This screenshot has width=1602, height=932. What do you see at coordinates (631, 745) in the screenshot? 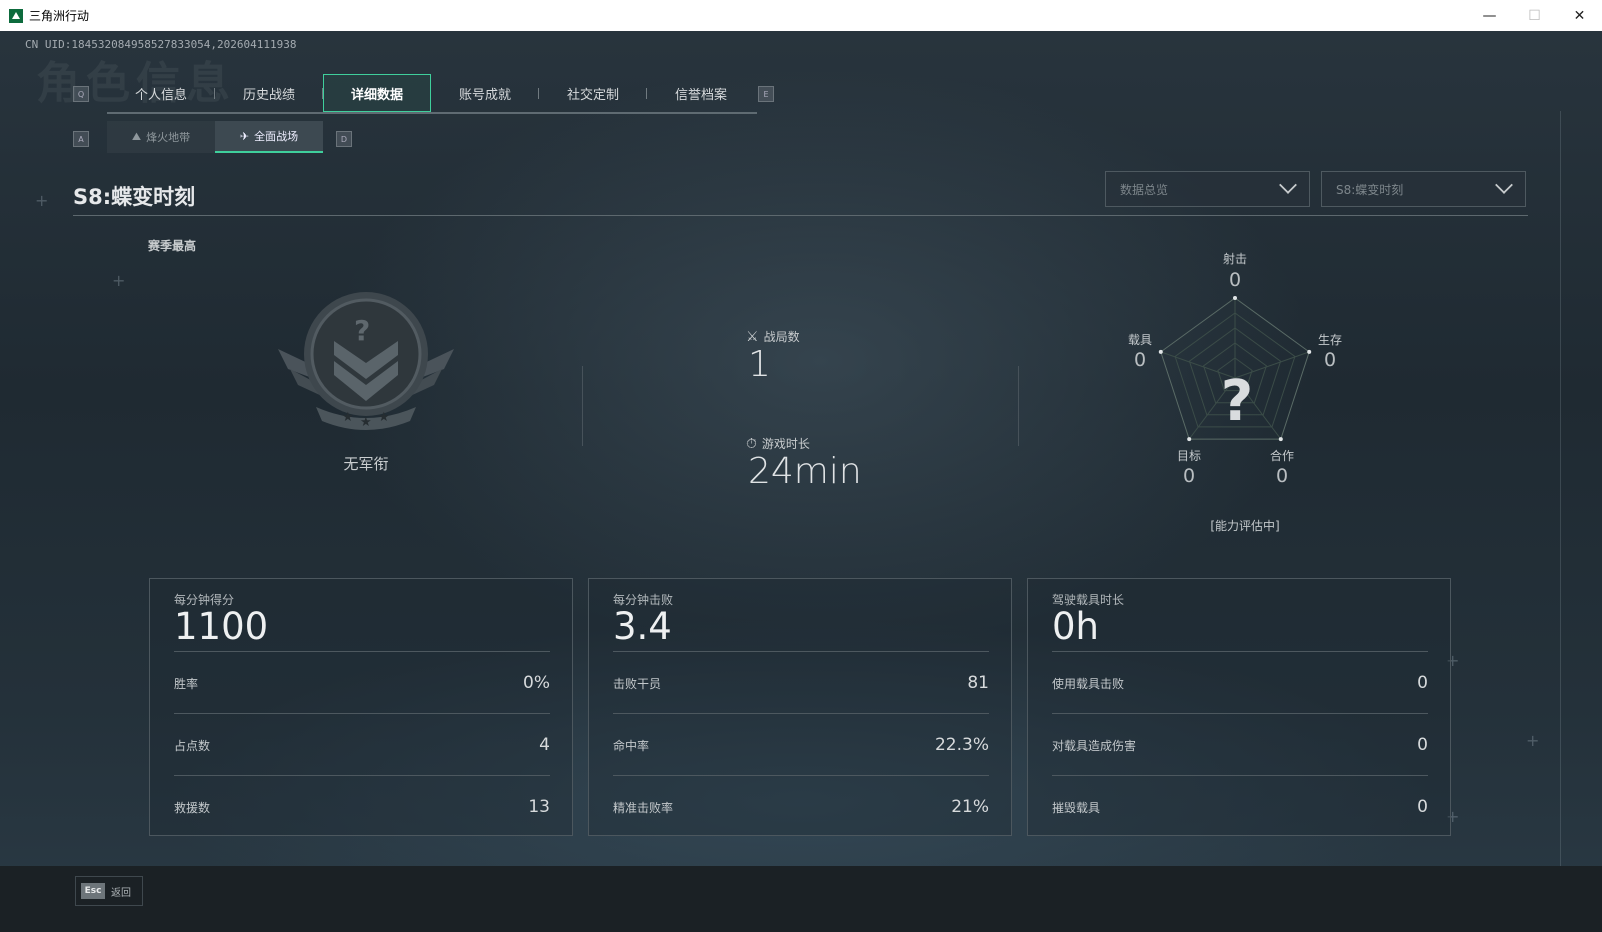
I see `row-label: 命中率` at bounding box center [631, 745].